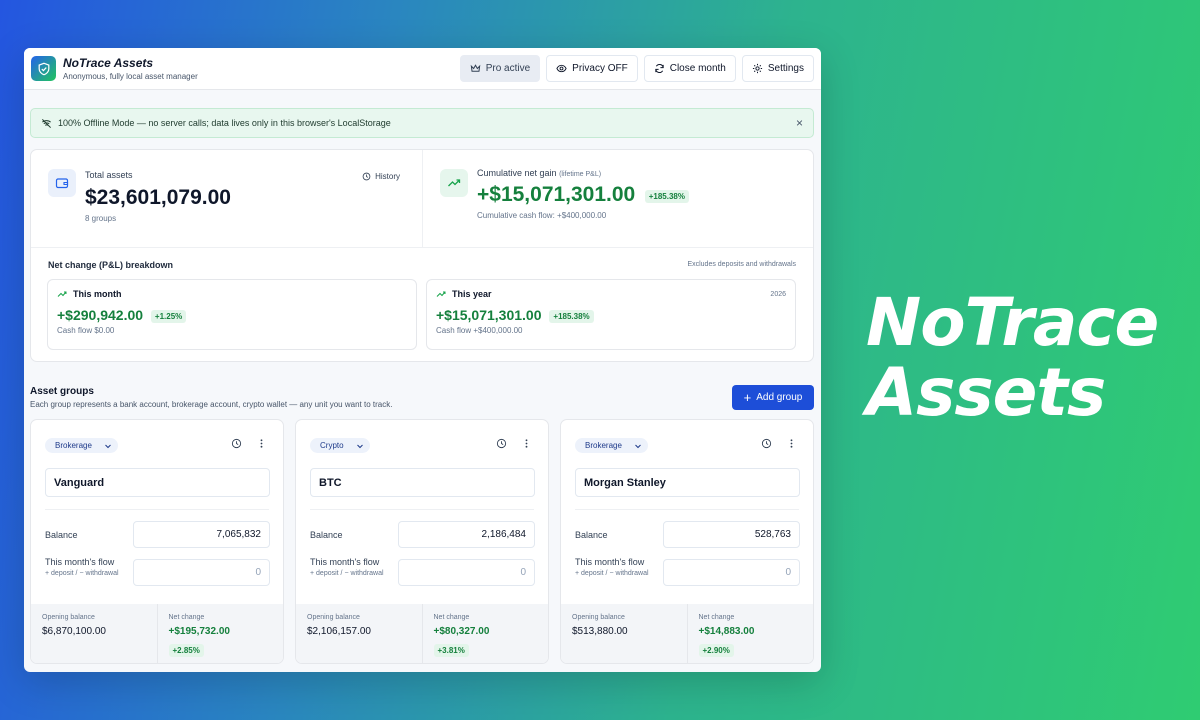 The height and width of the screenshot is (720, 1200). What do you see at coordinates (43, 68) in the screenshot?
I see `shield-logo-icon` at bounding box center [43, 68].